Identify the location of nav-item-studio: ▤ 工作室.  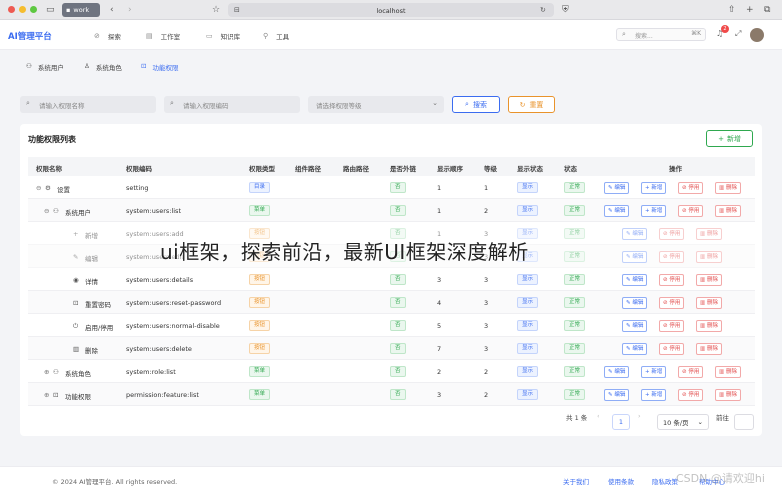
(163, 36).